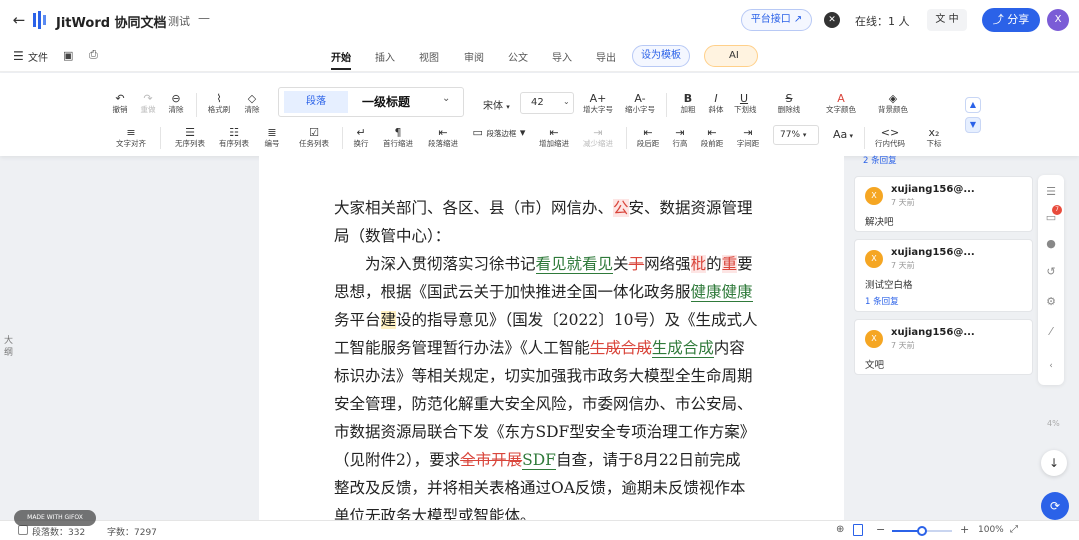  What do you see at coordinates (554, 292) in the screenshot?
I see `document-line: 思想，根据《国武云关于加快推进全国一体化政务服健康健康` at bounding box center [554, 292].